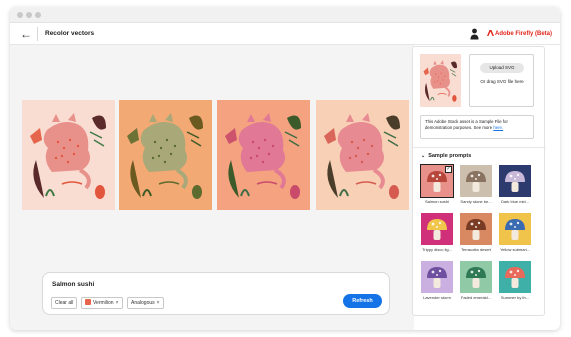 Image resolution: width=571 pixels, height=337 pixels. I want to click on sample-prompt-card: Terracotta desert, so click(476, 232).